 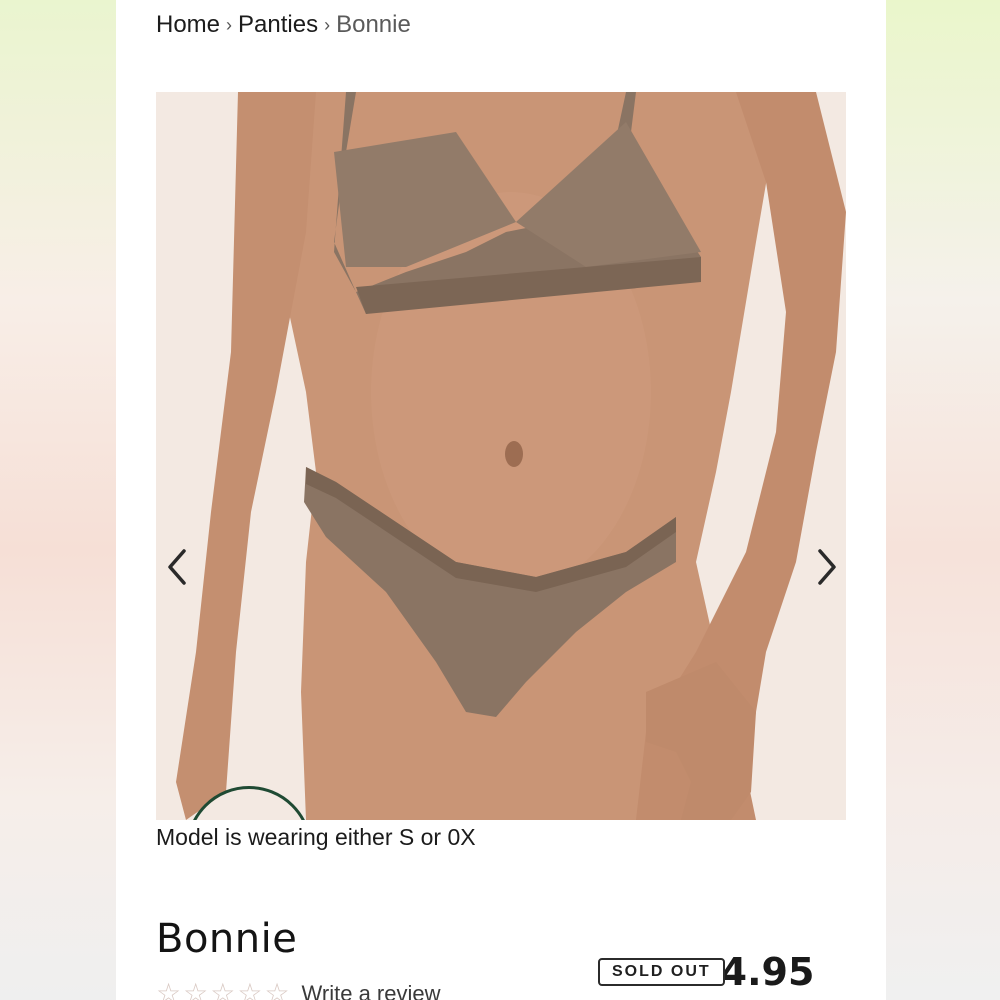 I want to click on gallery-prev-button, so click(x=177, y=567).